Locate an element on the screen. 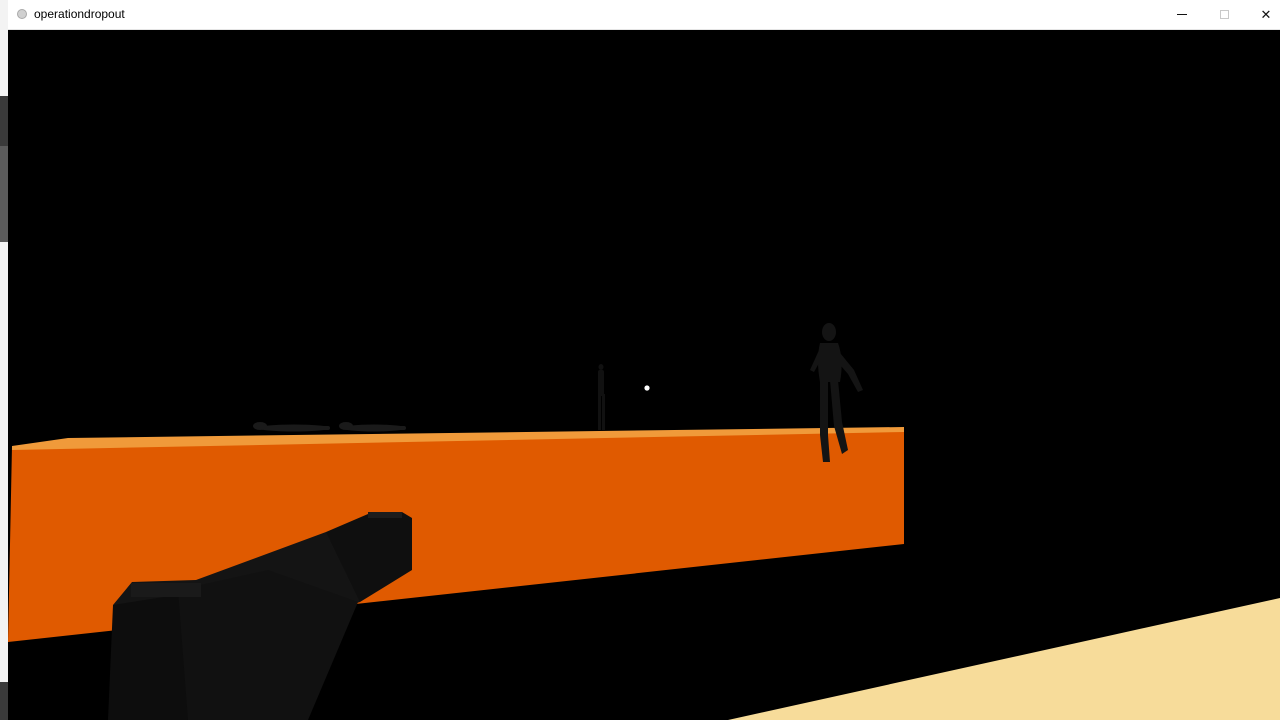 The image size is (1280, 720). window-title: operationdropout is located at coordinates (79, 14).